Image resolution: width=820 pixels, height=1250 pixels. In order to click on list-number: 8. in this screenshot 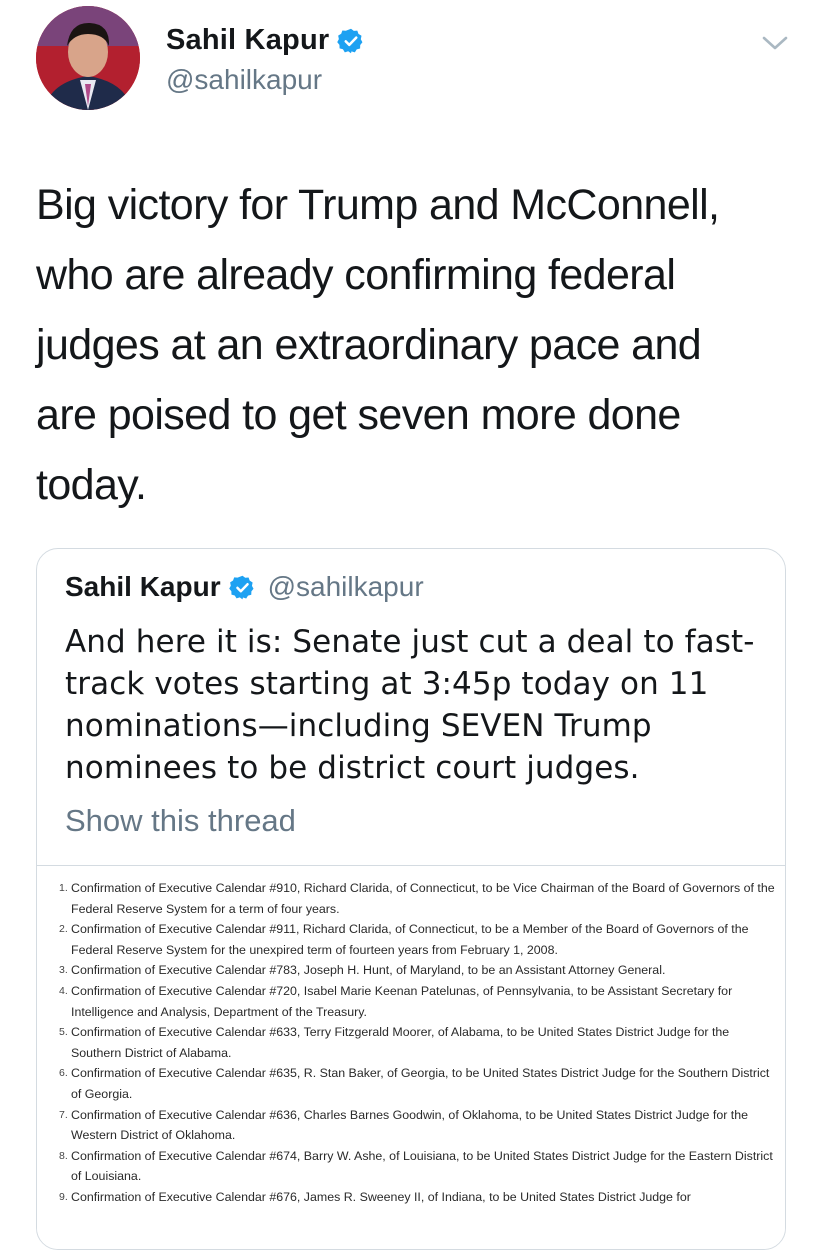, I will do `click(63, 1155)`.